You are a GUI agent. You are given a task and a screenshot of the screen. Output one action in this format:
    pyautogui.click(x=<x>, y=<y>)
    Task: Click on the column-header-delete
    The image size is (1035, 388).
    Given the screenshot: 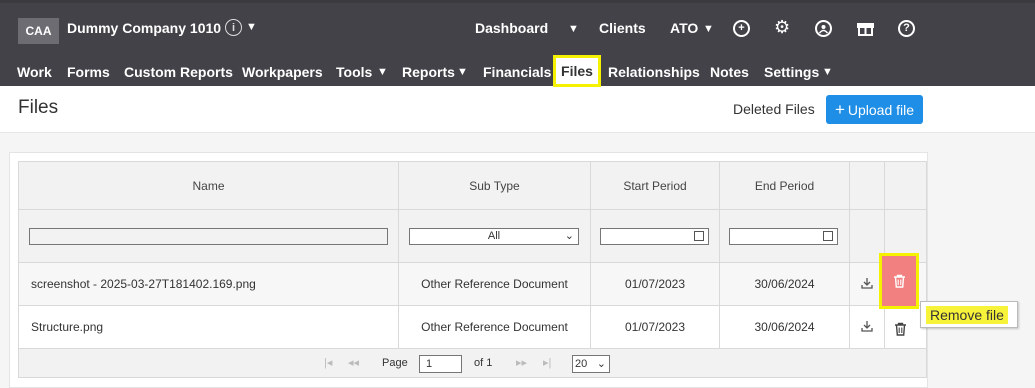 What is the action you would take?
    pyautogui.click(x=905, y=185)
    